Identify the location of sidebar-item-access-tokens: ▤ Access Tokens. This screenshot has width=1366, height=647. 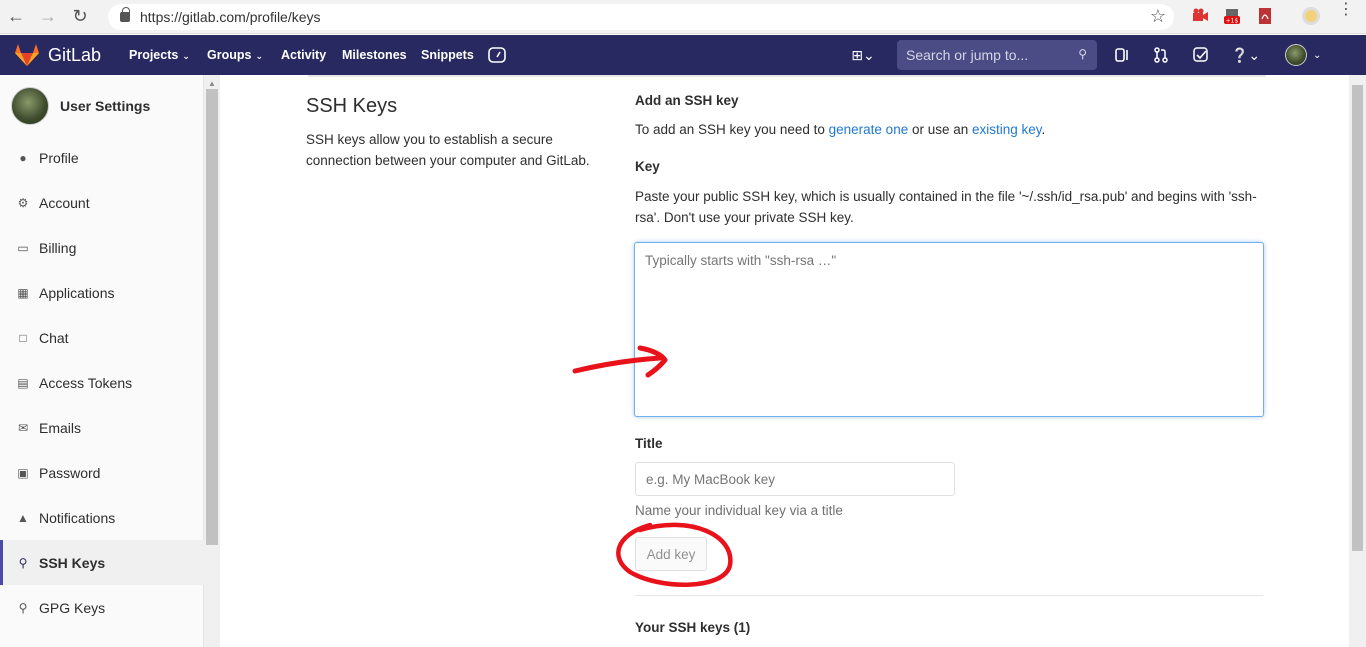
(102, 382).